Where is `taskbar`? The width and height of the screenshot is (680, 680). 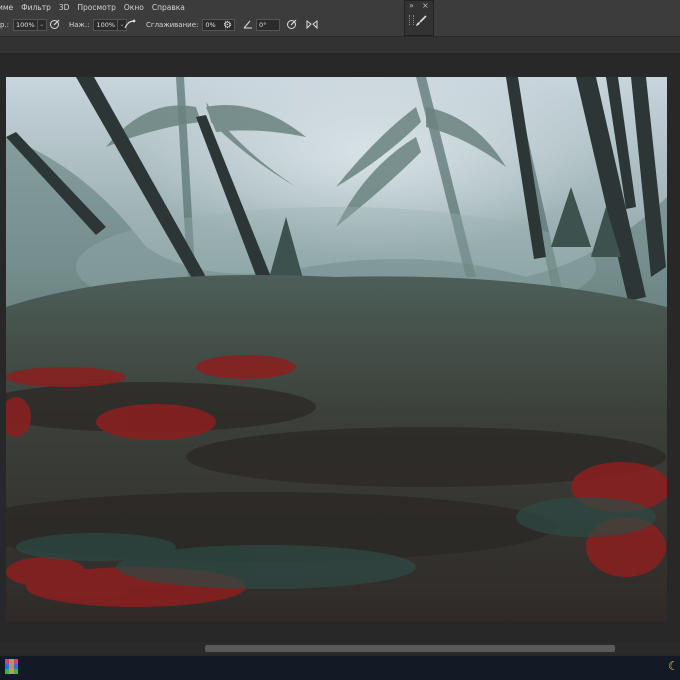
taskbar is located at coordinates (340, 668).